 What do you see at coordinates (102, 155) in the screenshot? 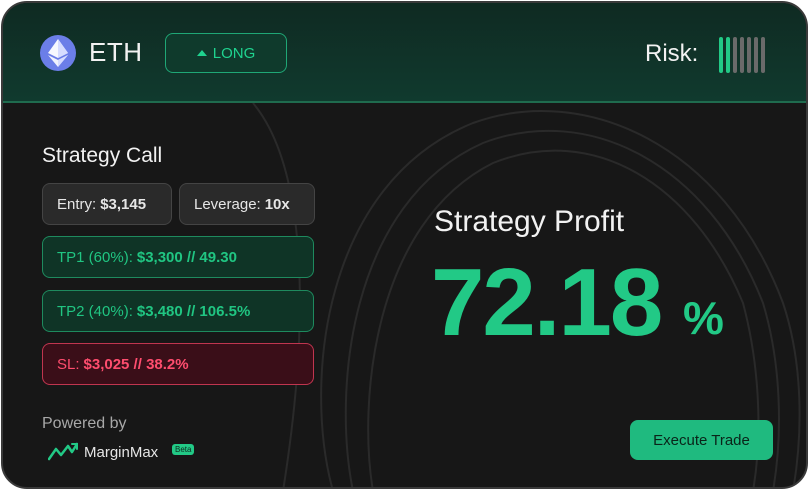
I see `strategy-call-title: Strategy Call` at bounding box center [102, 155].